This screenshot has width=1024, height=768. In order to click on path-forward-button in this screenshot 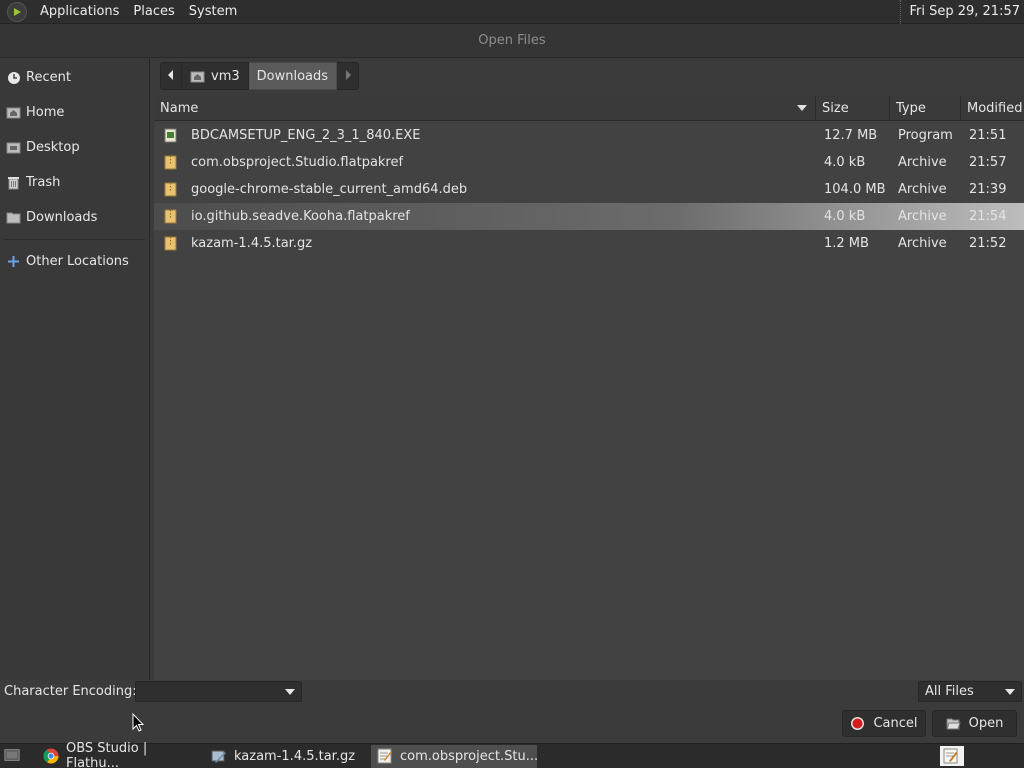, I will do `click(348, 76)`.